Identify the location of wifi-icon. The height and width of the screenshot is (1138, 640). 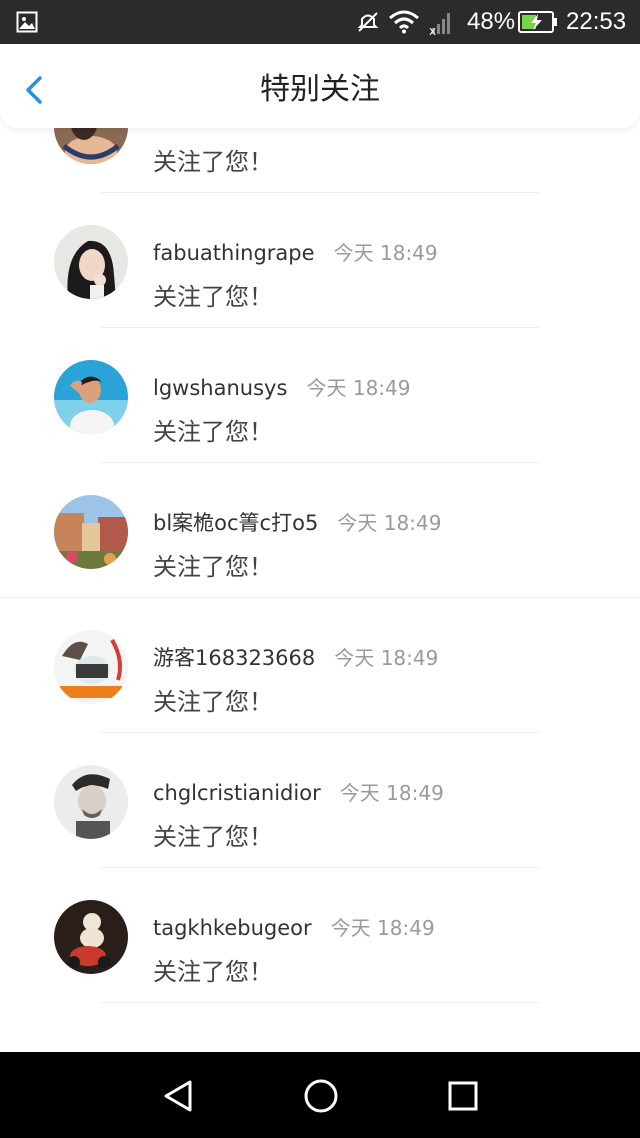
(404, 22).